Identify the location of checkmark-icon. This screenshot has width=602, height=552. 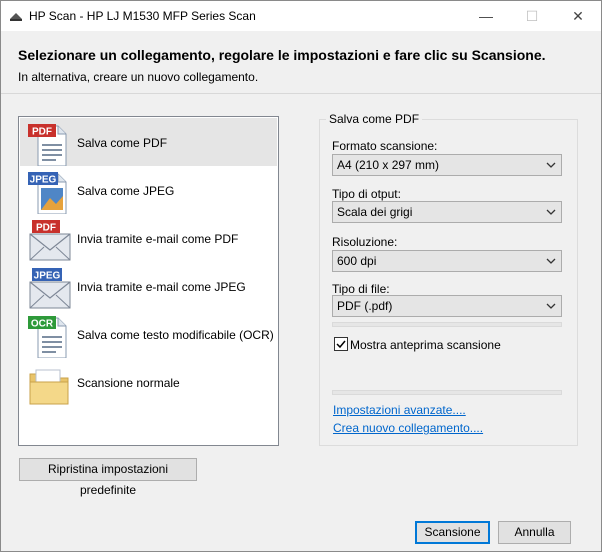
(341, 344).